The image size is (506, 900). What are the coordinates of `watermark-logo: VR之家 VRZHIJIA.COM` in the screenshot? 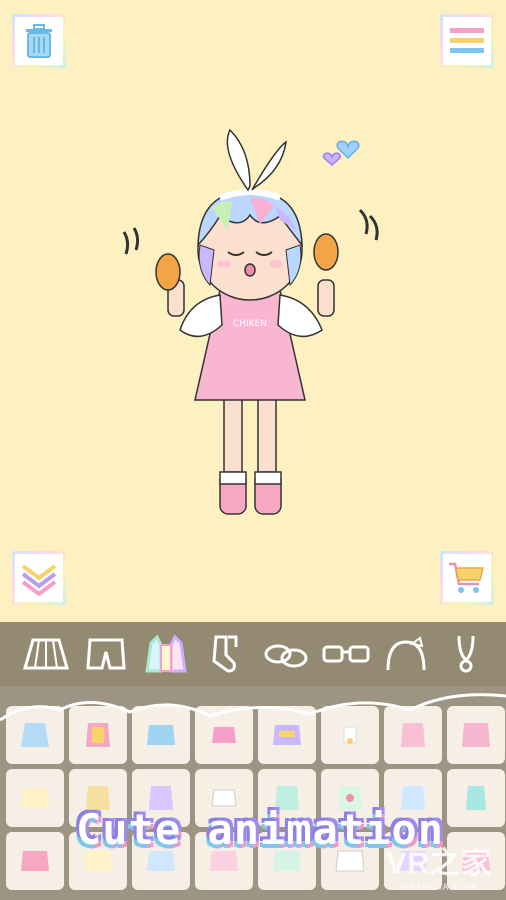 It's located at (439, 865).